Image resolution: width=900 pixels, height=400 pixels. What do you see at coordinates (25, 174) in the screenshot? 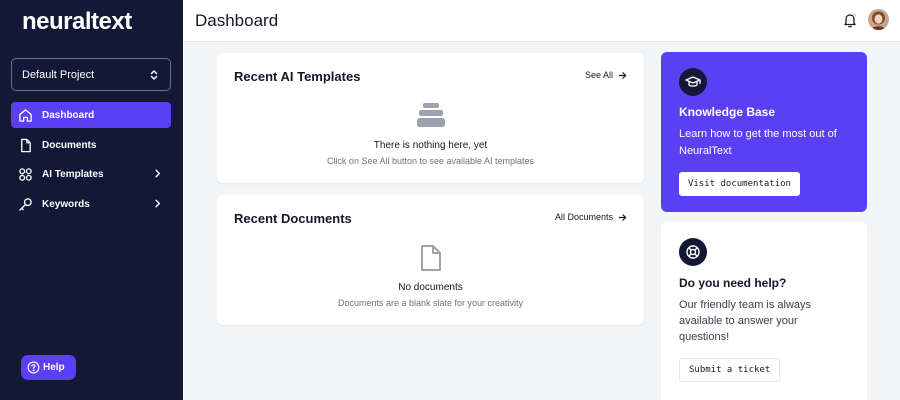
I see `grid-icon` at bounding box center [25, 174].